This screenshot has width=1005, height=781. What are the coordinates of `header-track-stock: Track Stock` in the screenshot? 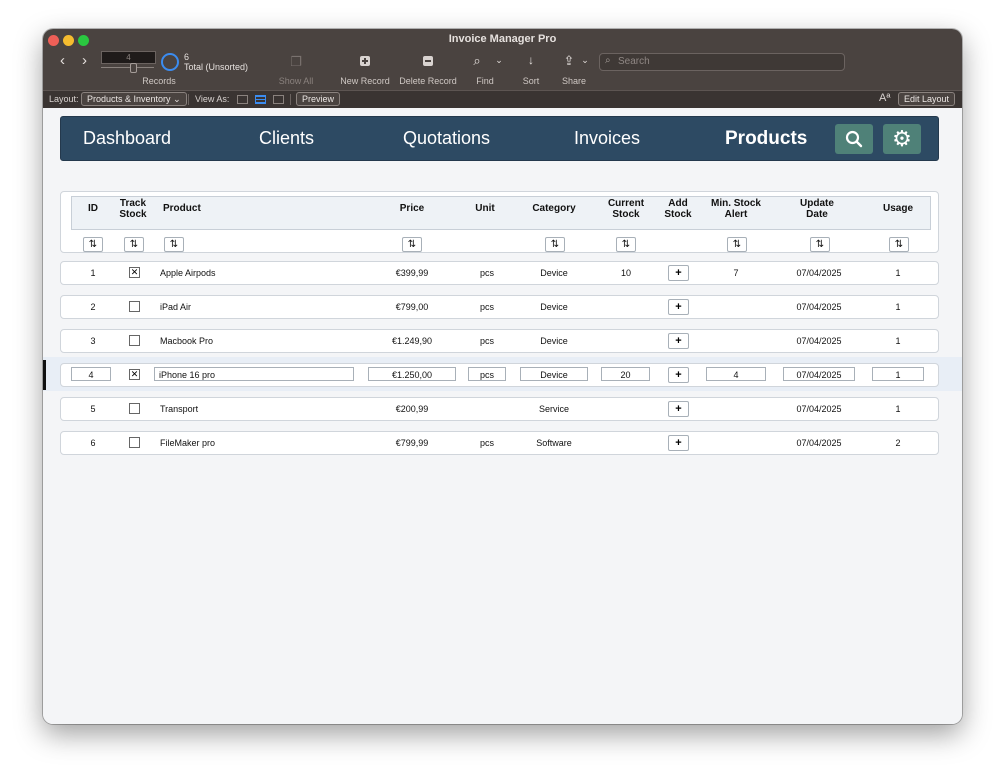 It's located at (133, 209).